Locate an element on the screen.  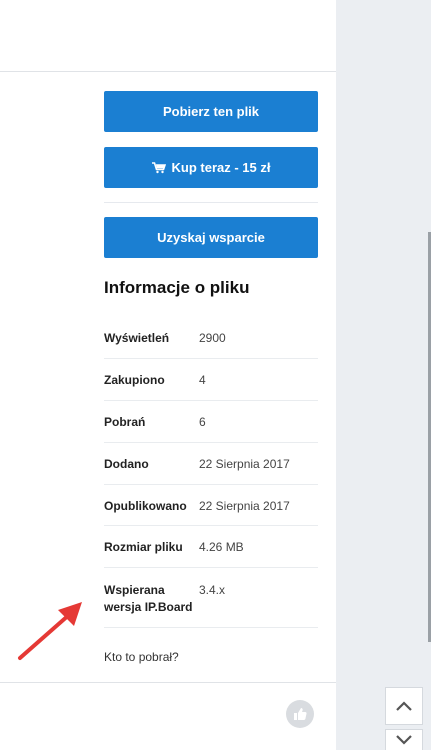
scroll-up-button is located at coordinates (404, 706).